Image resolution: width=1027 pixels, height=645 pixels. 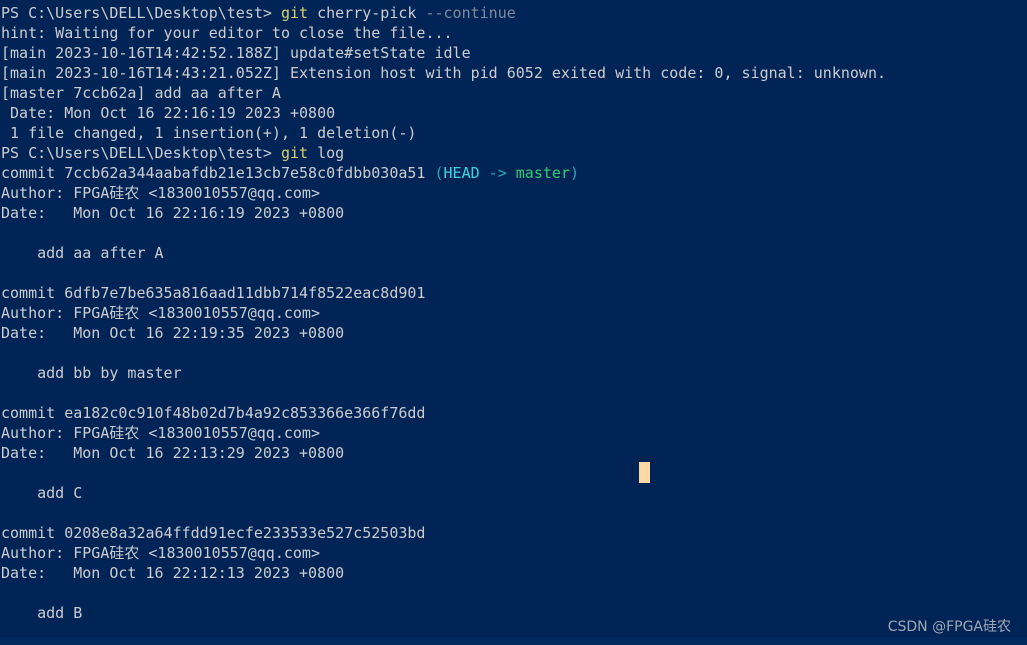 I want to click on terminal-line-commit-1-message: add aa after A, so click(x=513, y=253).